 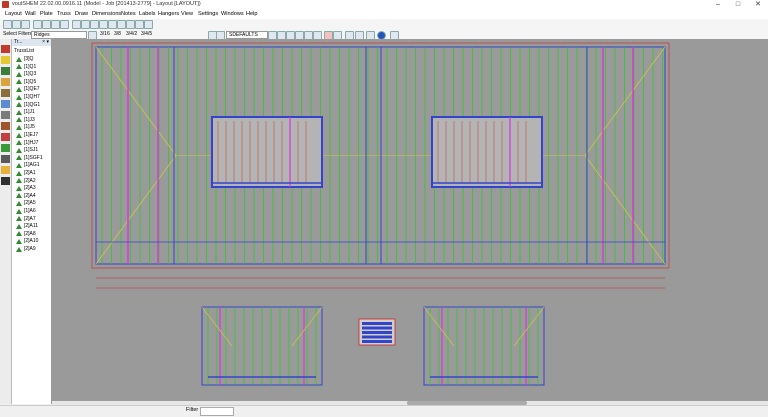 I want to click on pitch-d: 3/4/5, so click(x=146, y=34).